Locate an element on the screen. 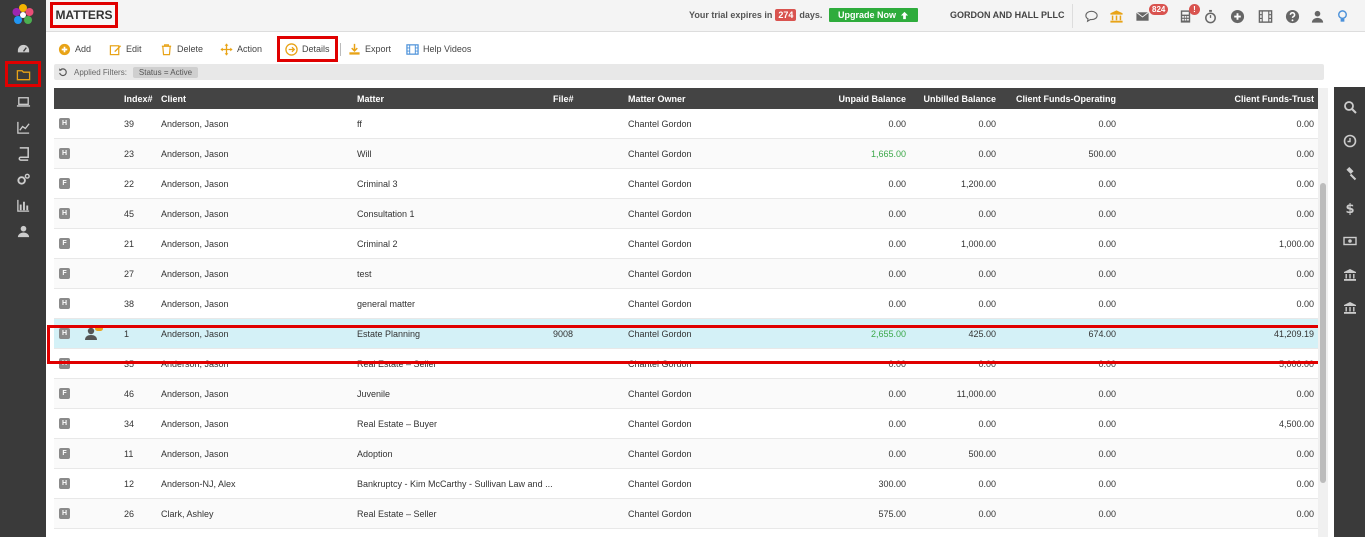 The image size is (1365, 537). scrollbar-thumb is located at coordinates (1323, 333).